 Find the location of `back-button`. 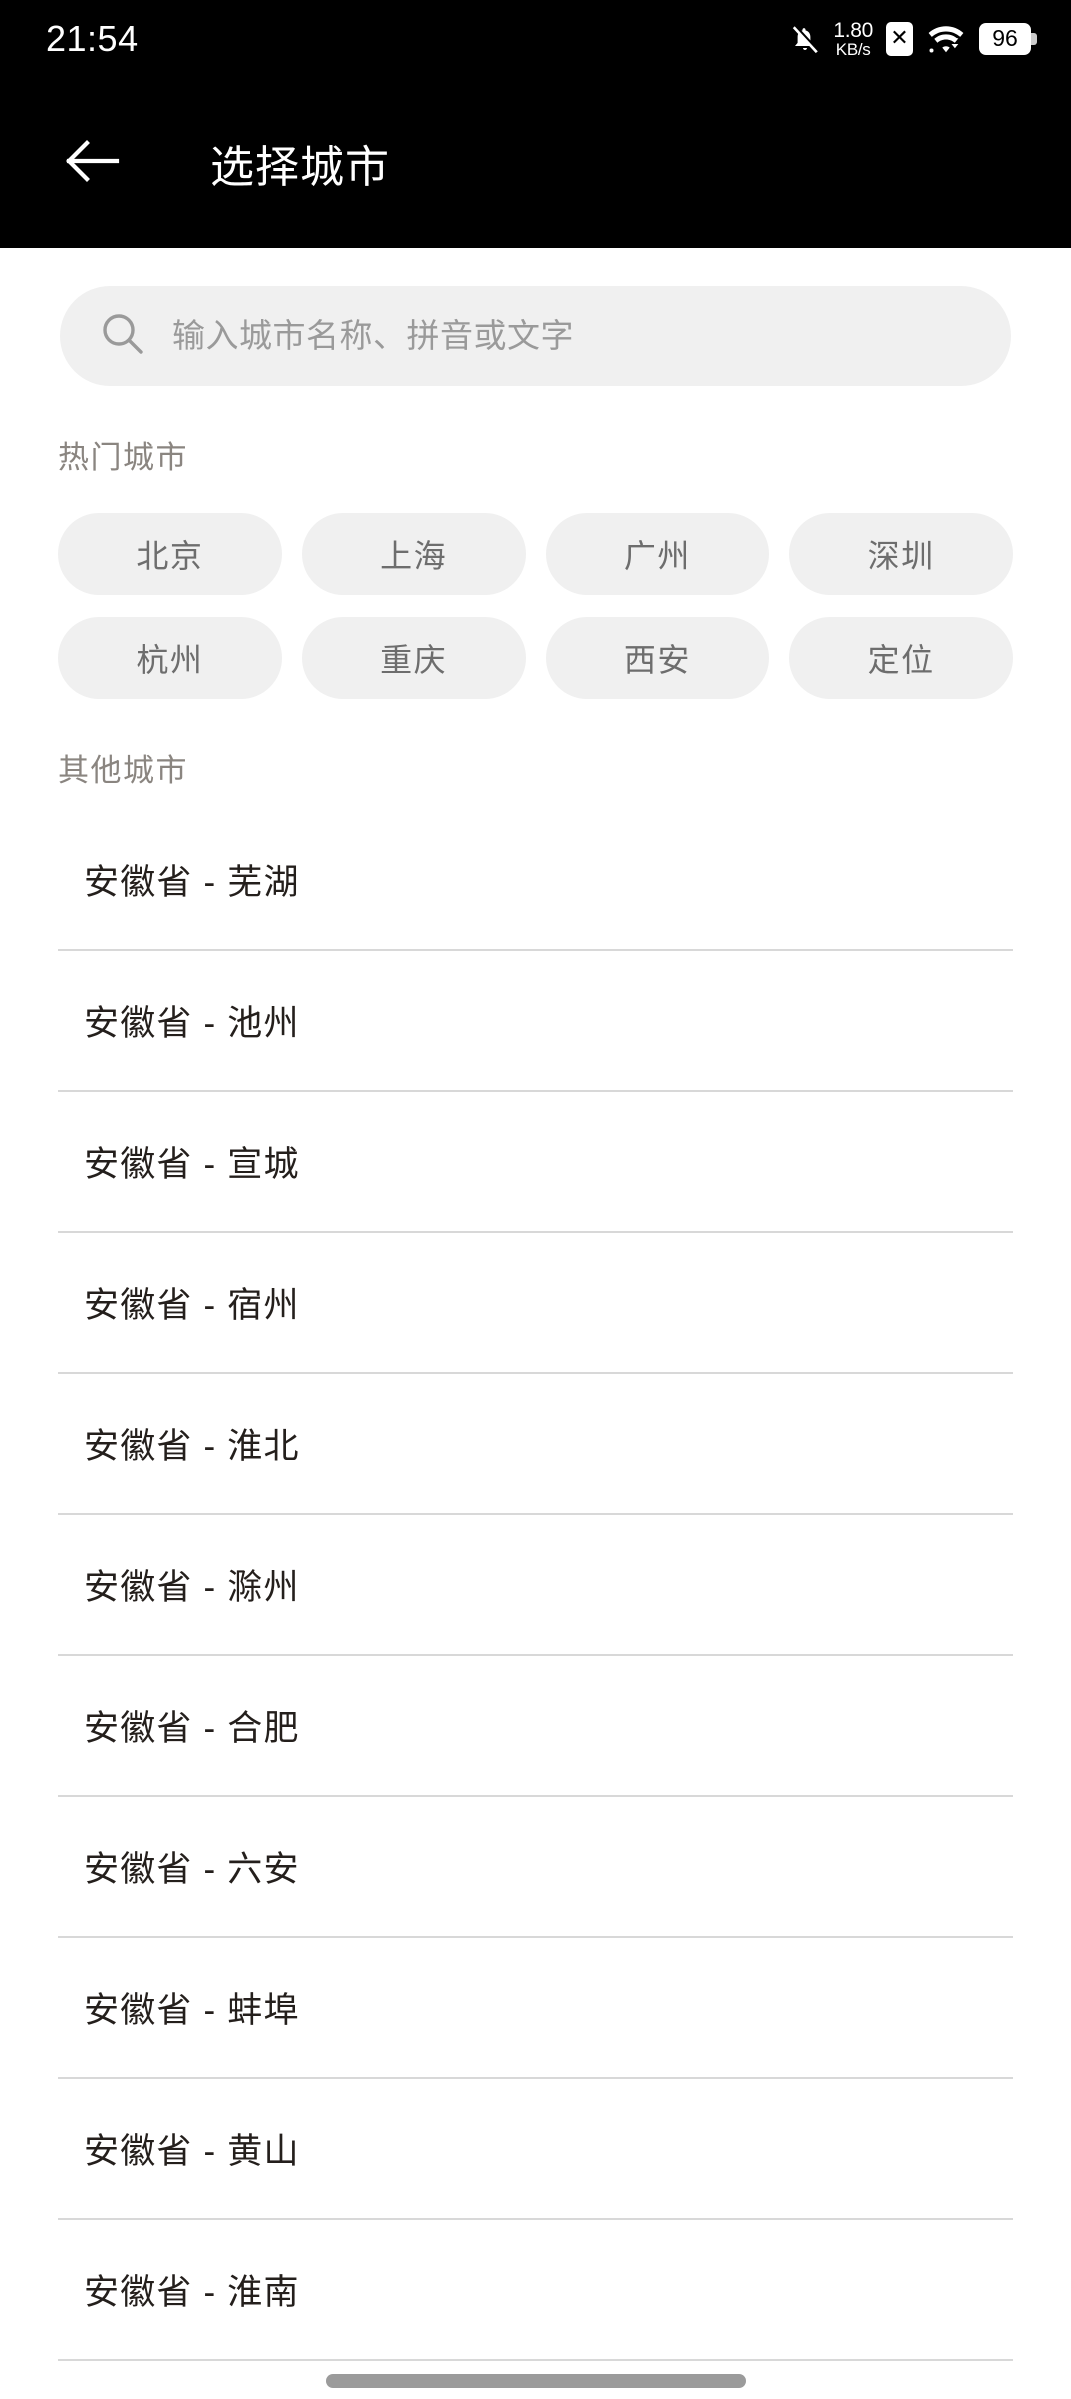

back-button is located at coordinates (93, 163).